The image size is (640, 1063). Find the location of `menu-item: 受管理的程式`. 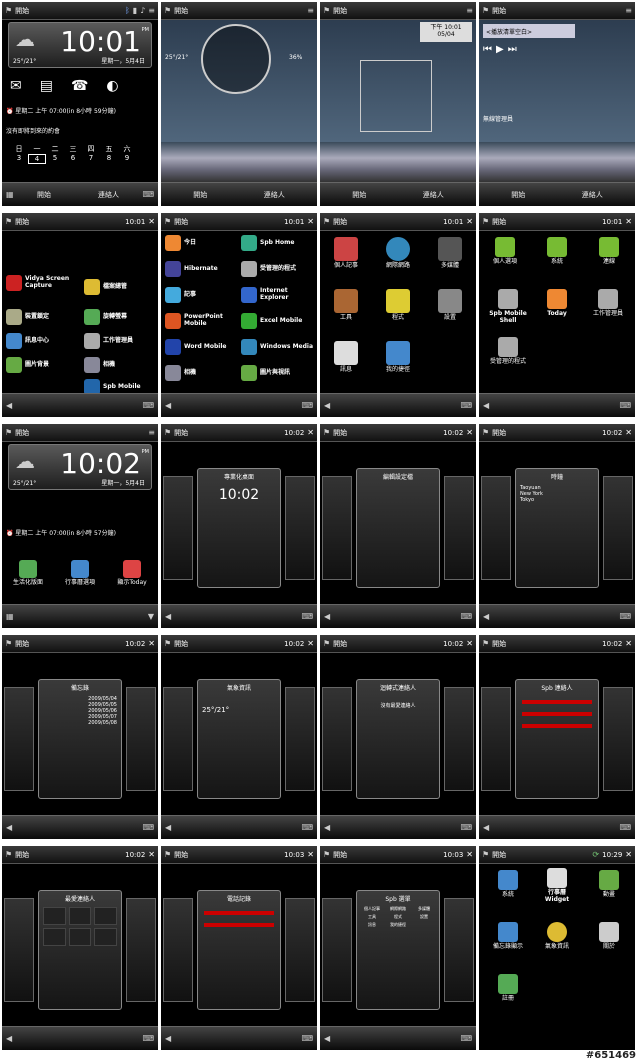

menu-item: 受管理的程式 is located at coordinates (268, 269).